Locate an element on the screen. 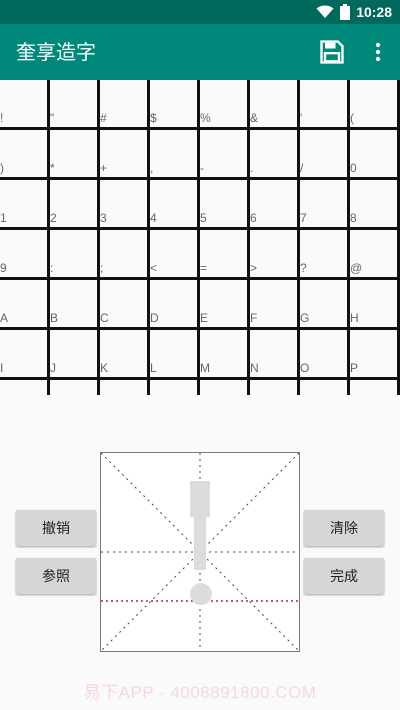 This screenshot has width=400, height=710. glyph-cell: N is located at coordinates (275, 355).